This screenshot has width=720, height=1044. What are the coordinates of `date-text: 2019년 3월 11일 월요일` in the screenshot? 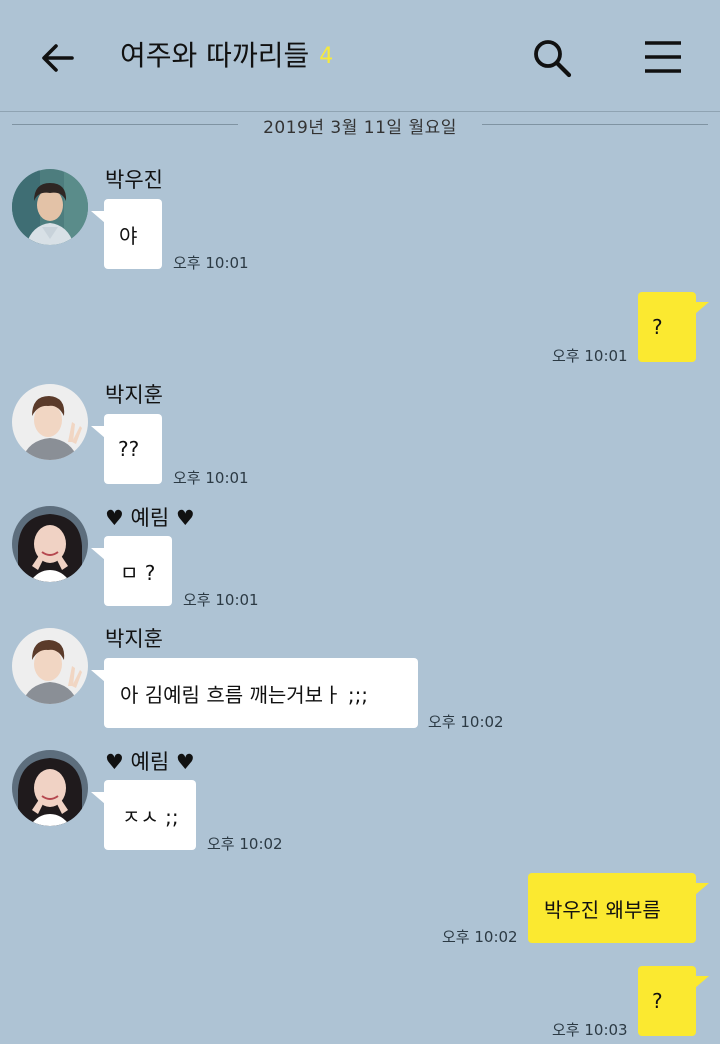 It's located at (360, 128).